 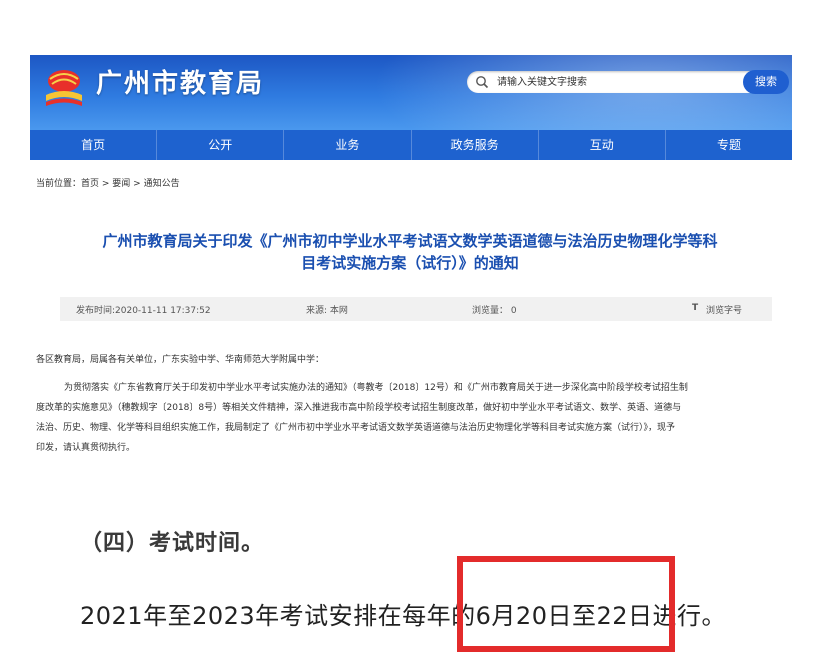 What do you see at coordinates (724, 309) in the screenshot?
I see `font-size-label: 浏览字号` at bounding box center [724, 309].